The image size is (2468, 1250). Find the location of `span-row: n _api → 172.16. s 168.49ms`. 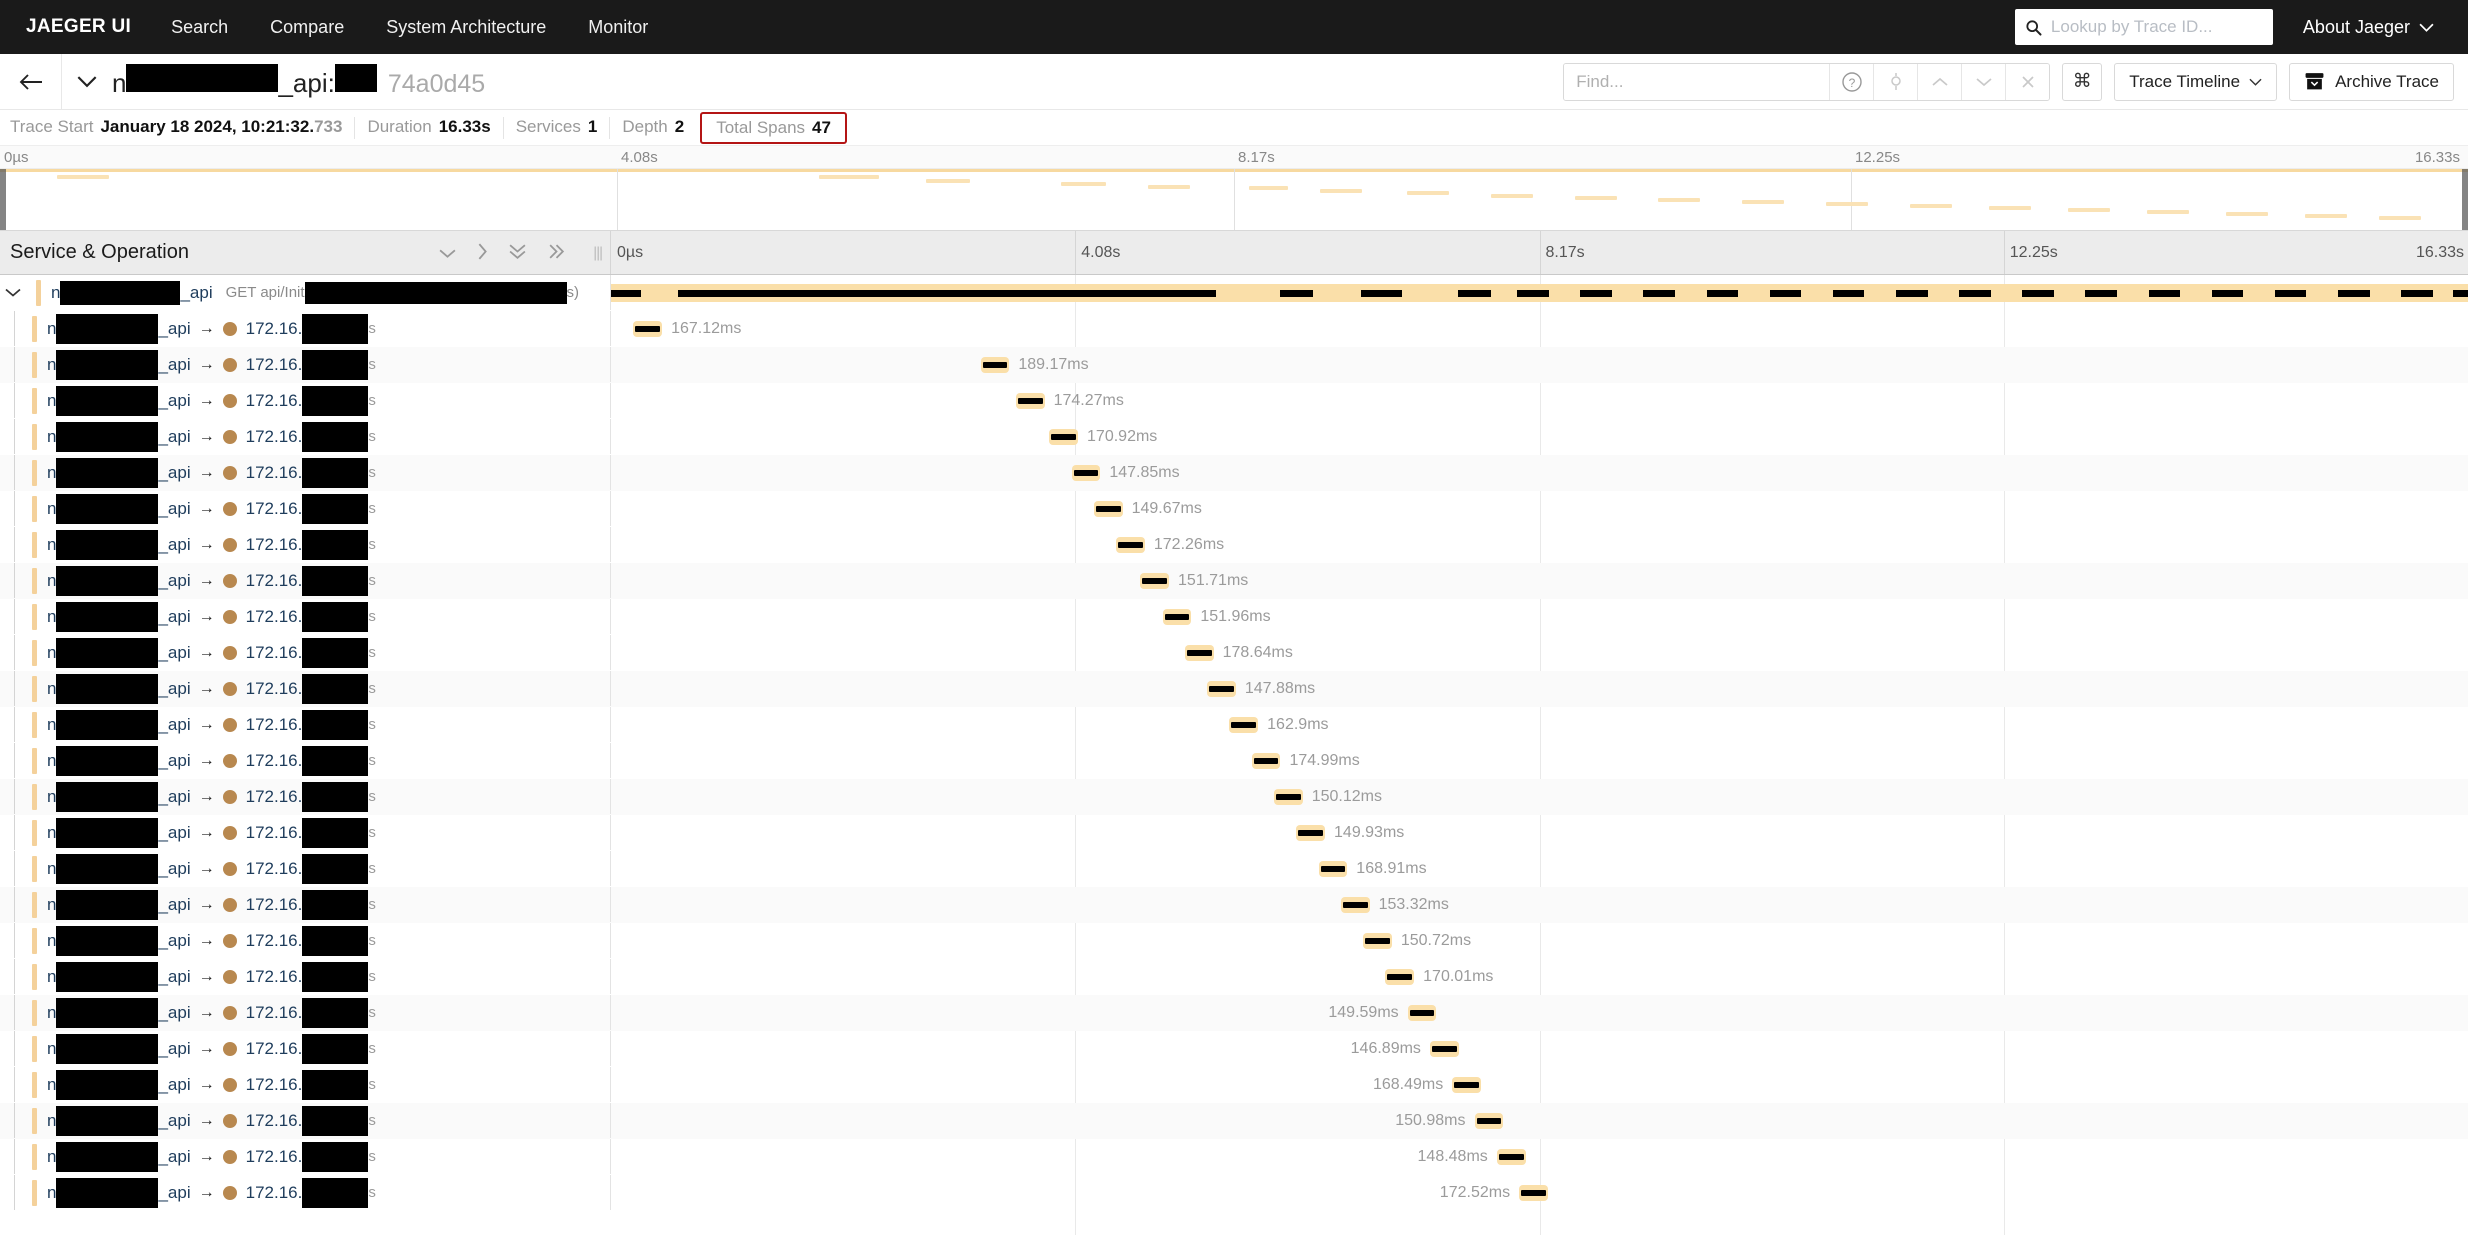

span-row: n _api → 172.16. s 168.49ms is located at coordinates (1234, 1085).